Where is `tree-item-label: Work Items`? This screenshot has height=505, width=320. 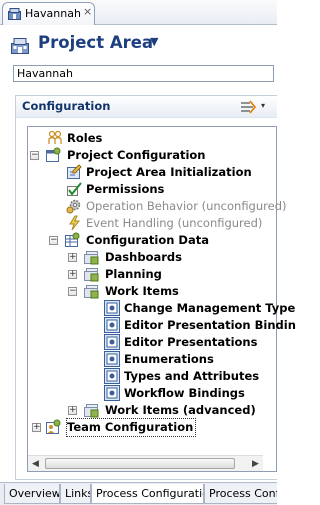 tree-item-label: Work Items is located at coordinates (142, 291).